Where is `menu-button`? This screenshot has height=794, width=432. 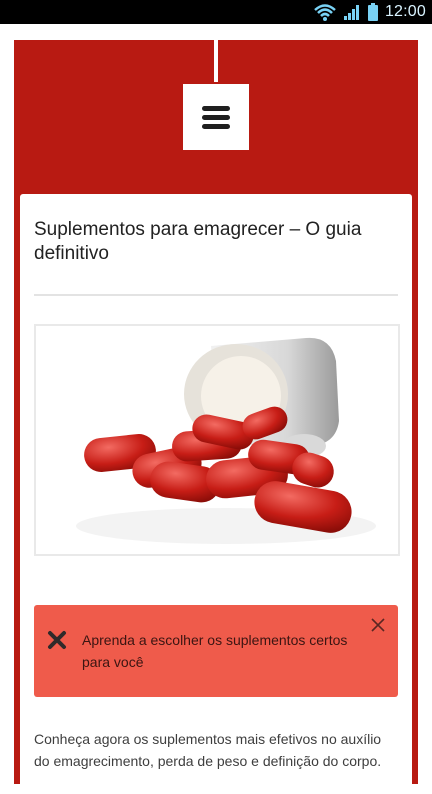
menu-button is located at coordinates (216, 117).